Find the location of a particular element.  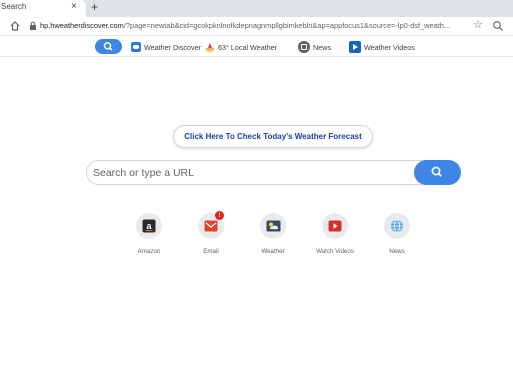

tile-watch-videos: Watch Videos is located at coordinates (335, 237).